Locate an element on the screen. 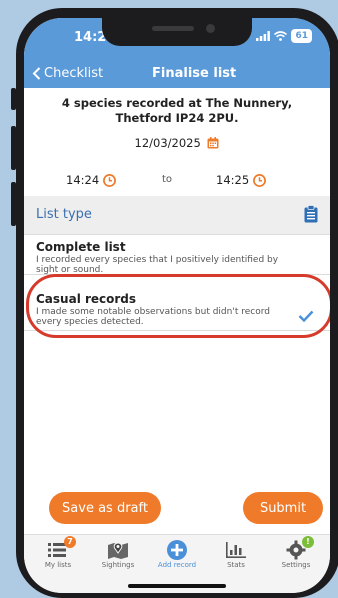  wifi-icon is located at coordinates (281, 36).